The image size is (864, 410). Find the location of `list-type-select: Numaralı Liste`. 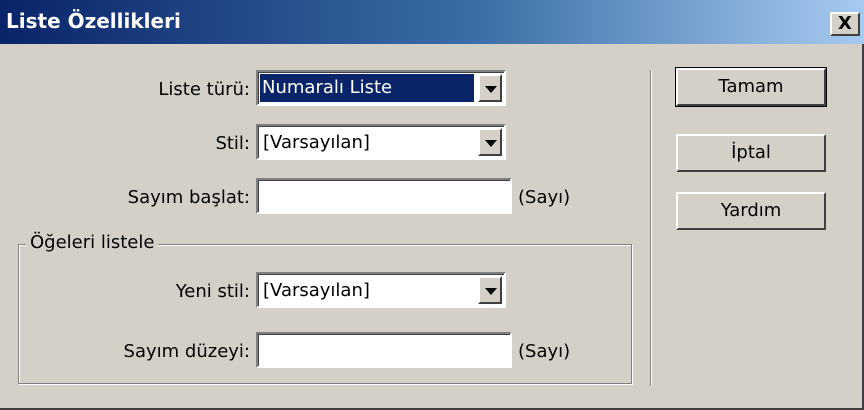

list-type-select: Numaralı Liste is located at coordinates (381, 88).